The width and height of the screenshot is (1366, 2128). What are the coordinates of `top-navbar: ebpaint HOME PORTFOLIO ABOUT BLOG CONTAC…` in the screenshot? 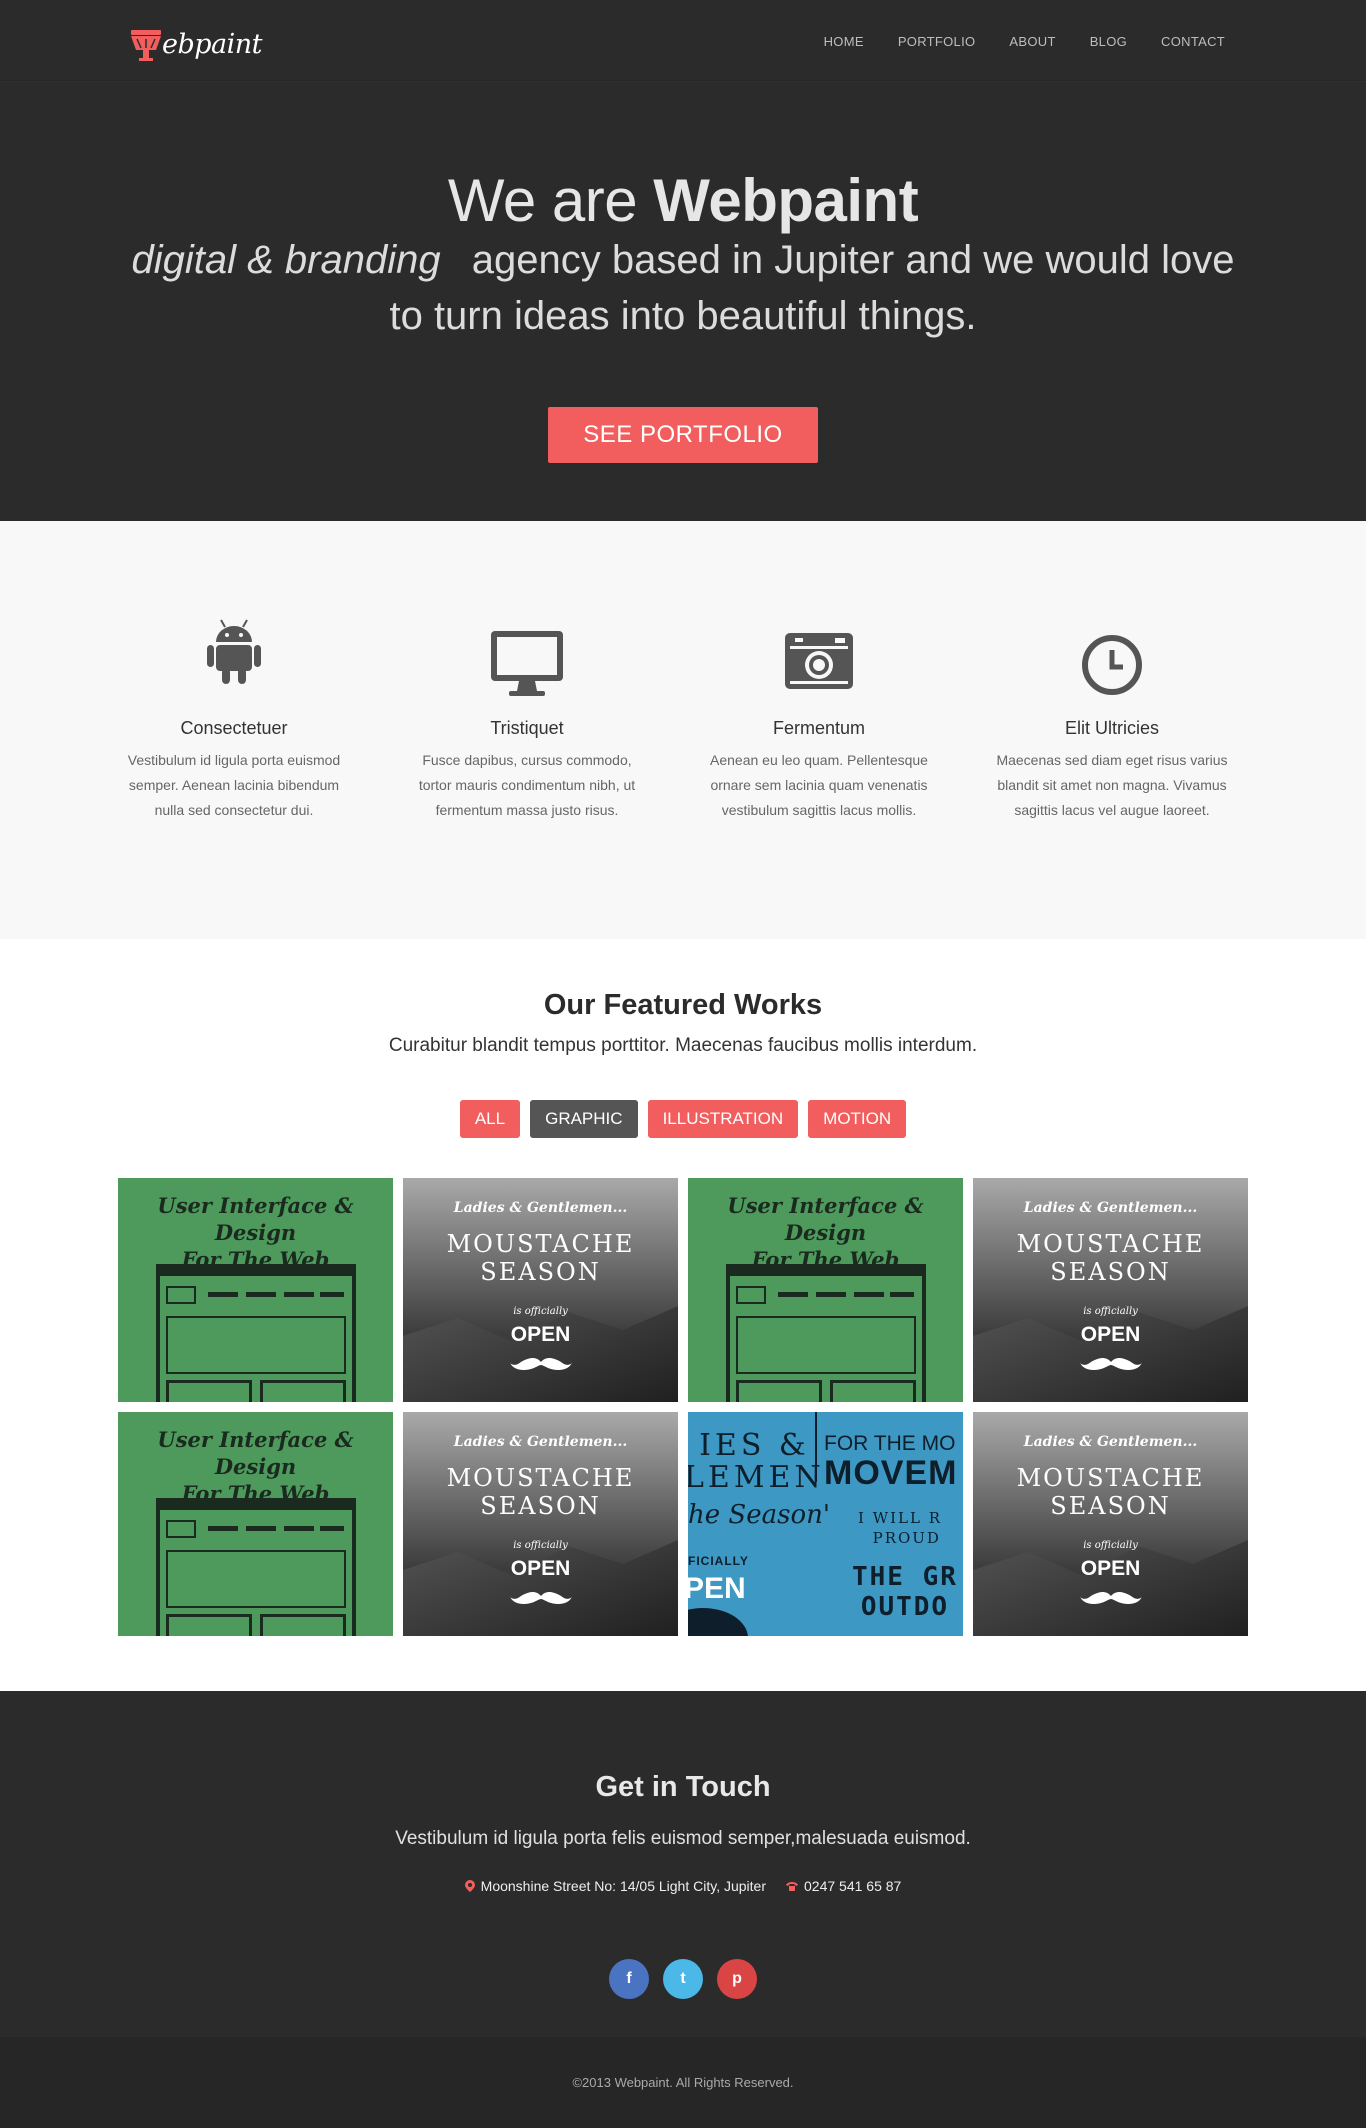 It's located at (683, 40).